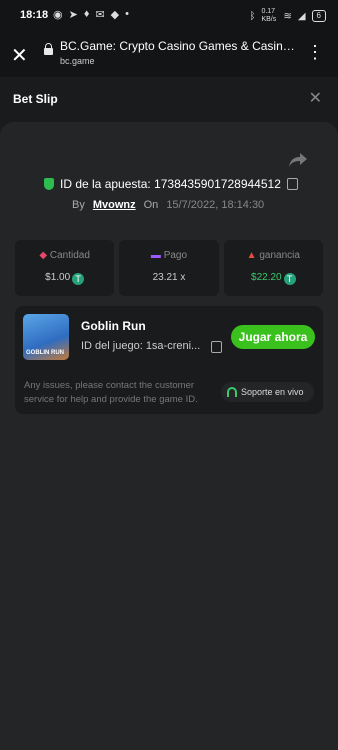 Image resolution: width=338 pixels, height=750 pixels. I want to click on signal-icon: ◢, so click(301, 16).